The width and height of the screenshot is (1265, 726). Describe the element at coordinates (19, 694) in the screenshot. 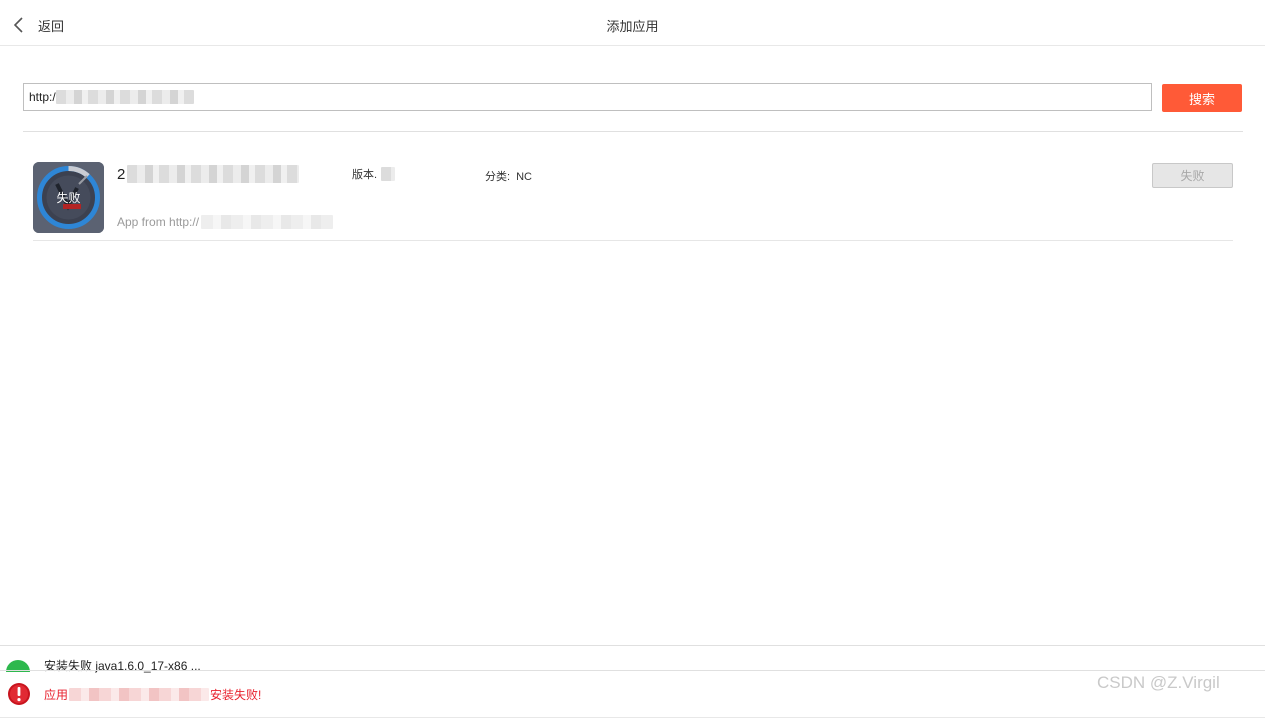

I see `error-icon` at that location.